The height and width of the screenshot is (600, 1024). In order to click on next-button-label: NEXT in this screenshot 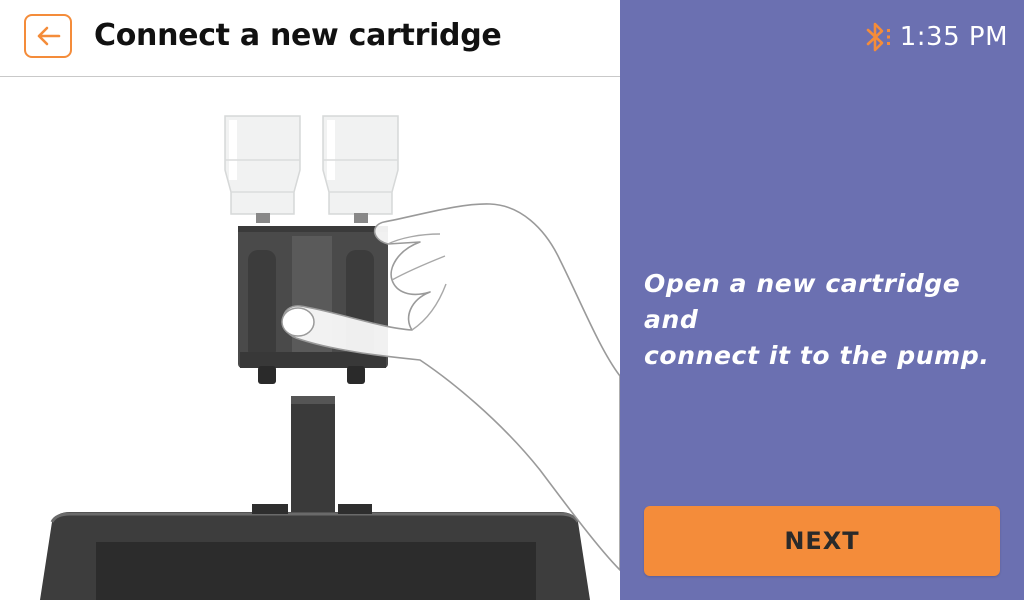, I will do `click(822, 541)`.